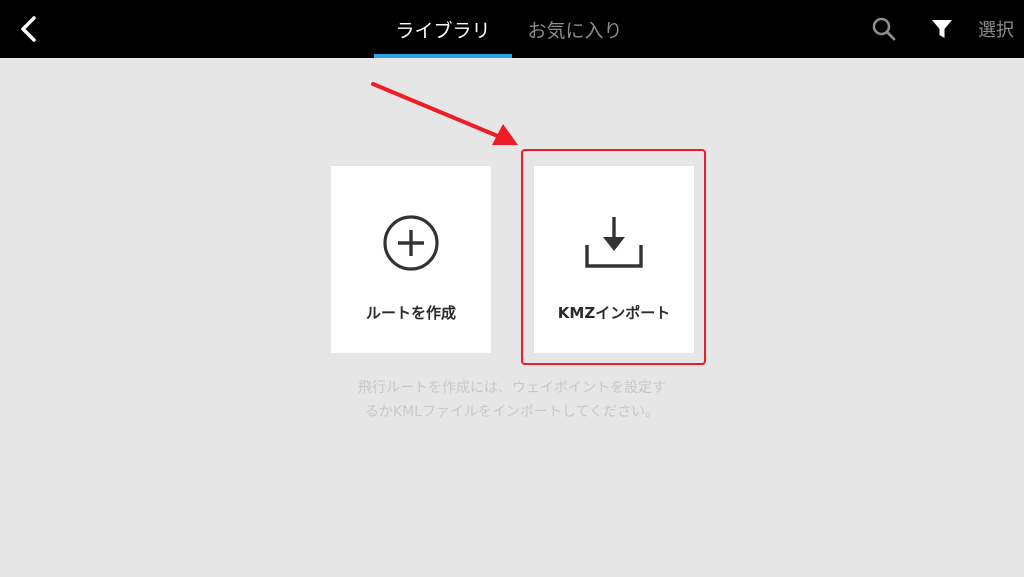 This screenshot has width=1024, height=577. What do you see at coordinates (614, 313) in the screenshot?
I see `kmz-import-label: KMZインポート` at bounding box center [614, 313].